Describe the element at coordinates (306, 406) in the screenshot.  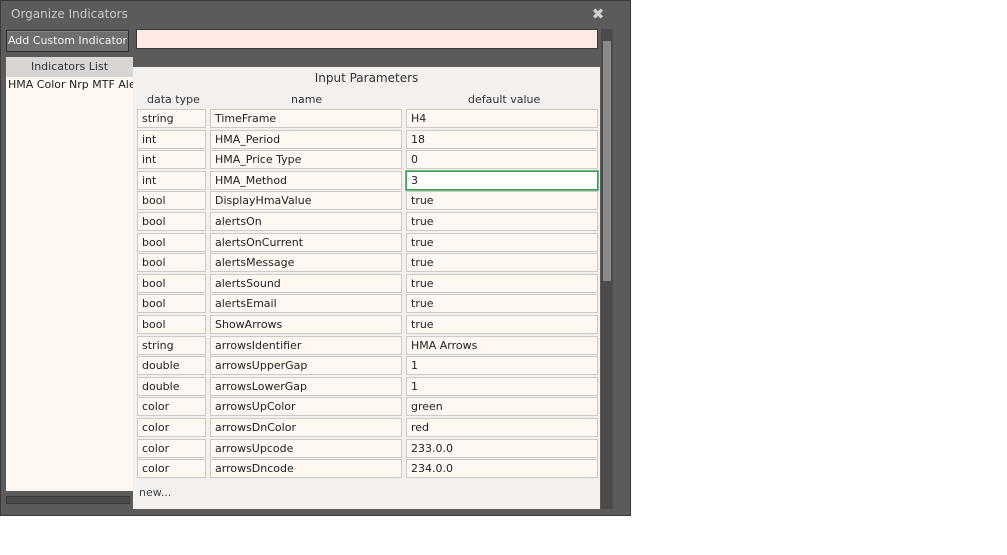
I see `param-name-field: arrowsUpColor` at that location.